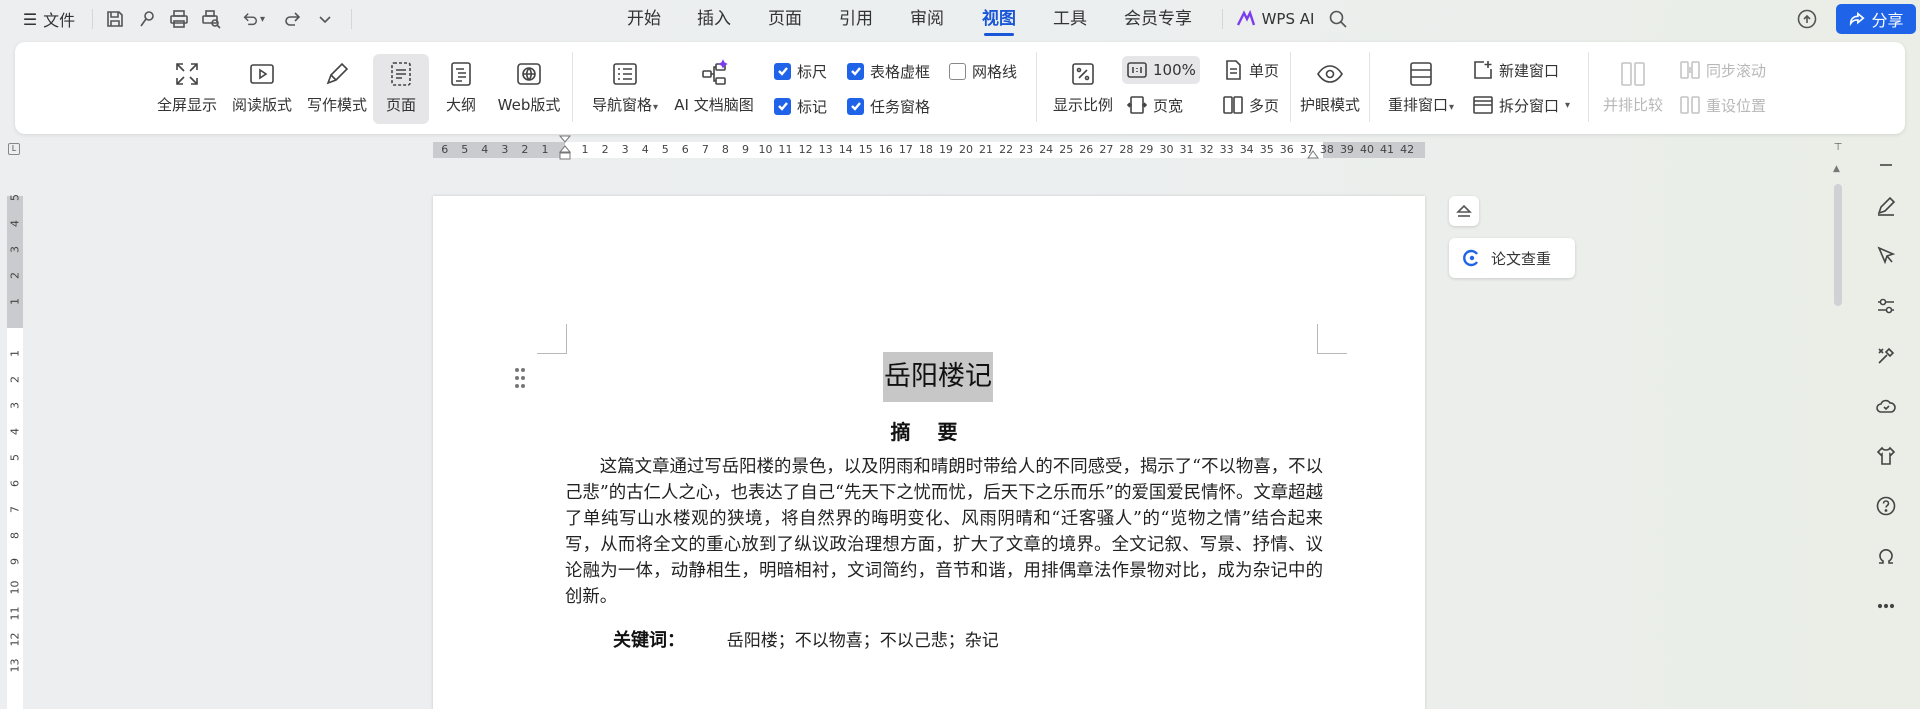  Describe the element at coordinates (461, 74) in the screenshot. I see `outline-icon` at that location.